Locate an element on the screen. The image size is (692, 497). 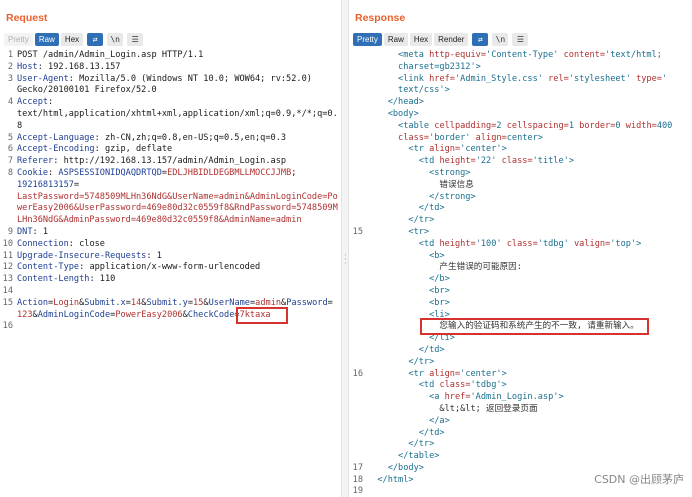
code-token: cellspacing= is located at coordinates (535, 125).